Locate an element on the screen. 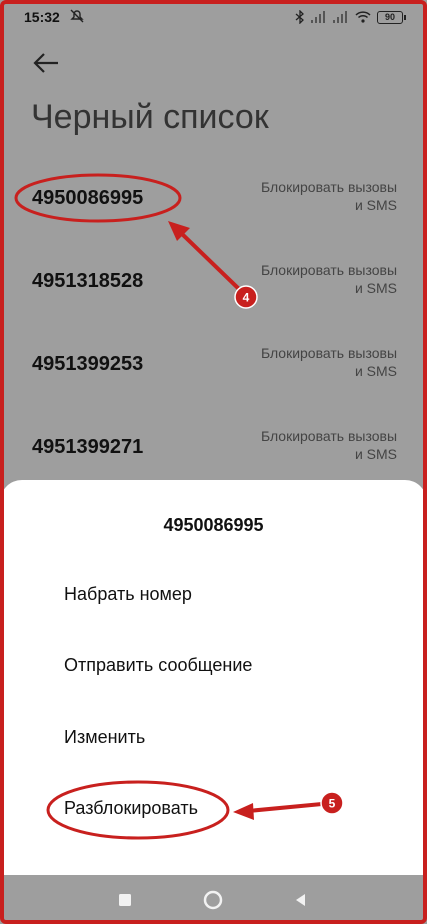 The image size is (427, 924). sheet-title: 4950086995 is located at coordinates (213, 525).